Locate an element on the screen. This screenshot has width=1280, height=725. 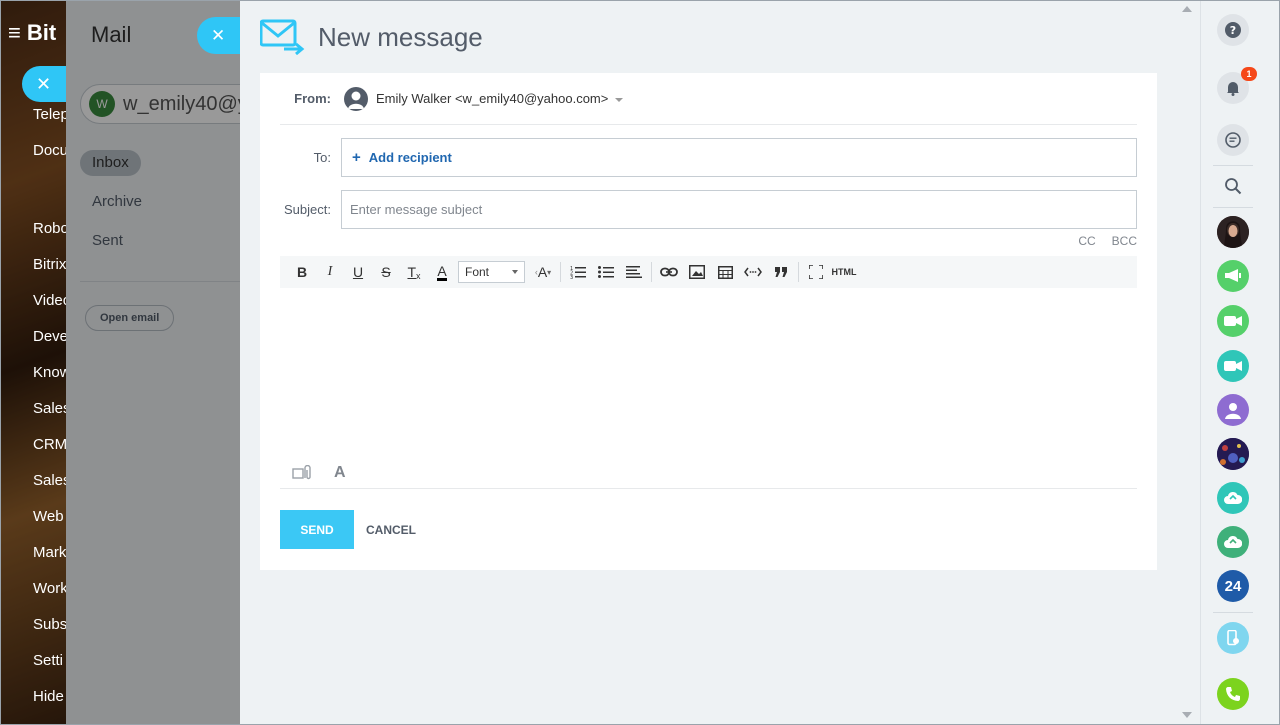
open-email-button: Open email is located at coordinates (130, 318).